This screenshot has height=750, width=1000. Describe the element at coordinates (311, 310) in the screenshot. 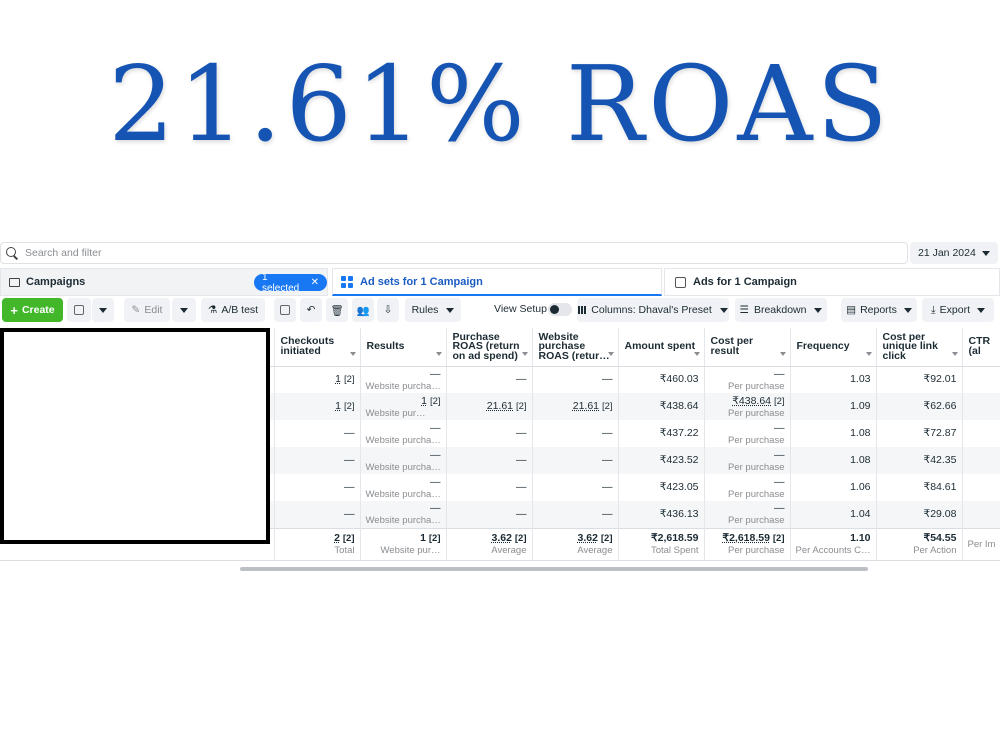

I see `undo-button: ↶` at that location.